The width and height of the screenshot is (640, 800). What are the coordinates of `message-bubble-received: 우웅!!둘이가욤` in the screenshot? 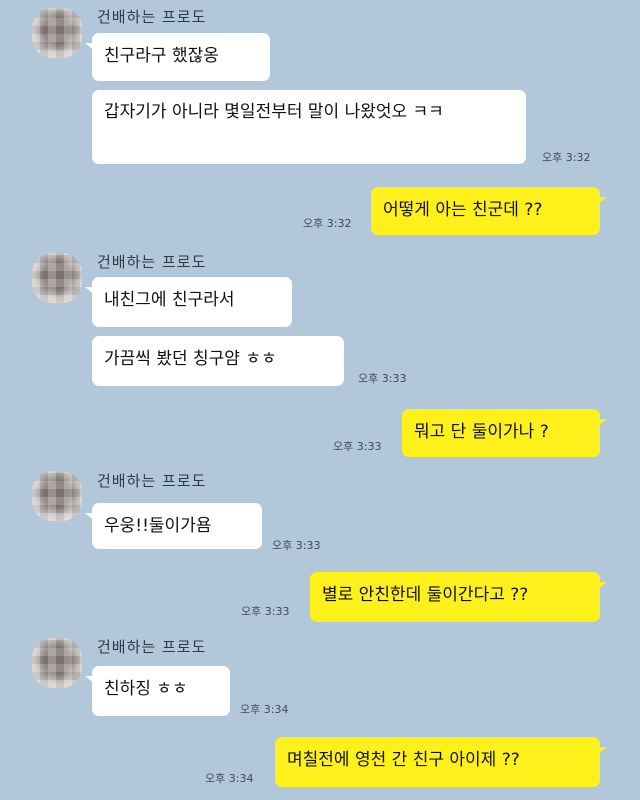 It's located at (173, 526).